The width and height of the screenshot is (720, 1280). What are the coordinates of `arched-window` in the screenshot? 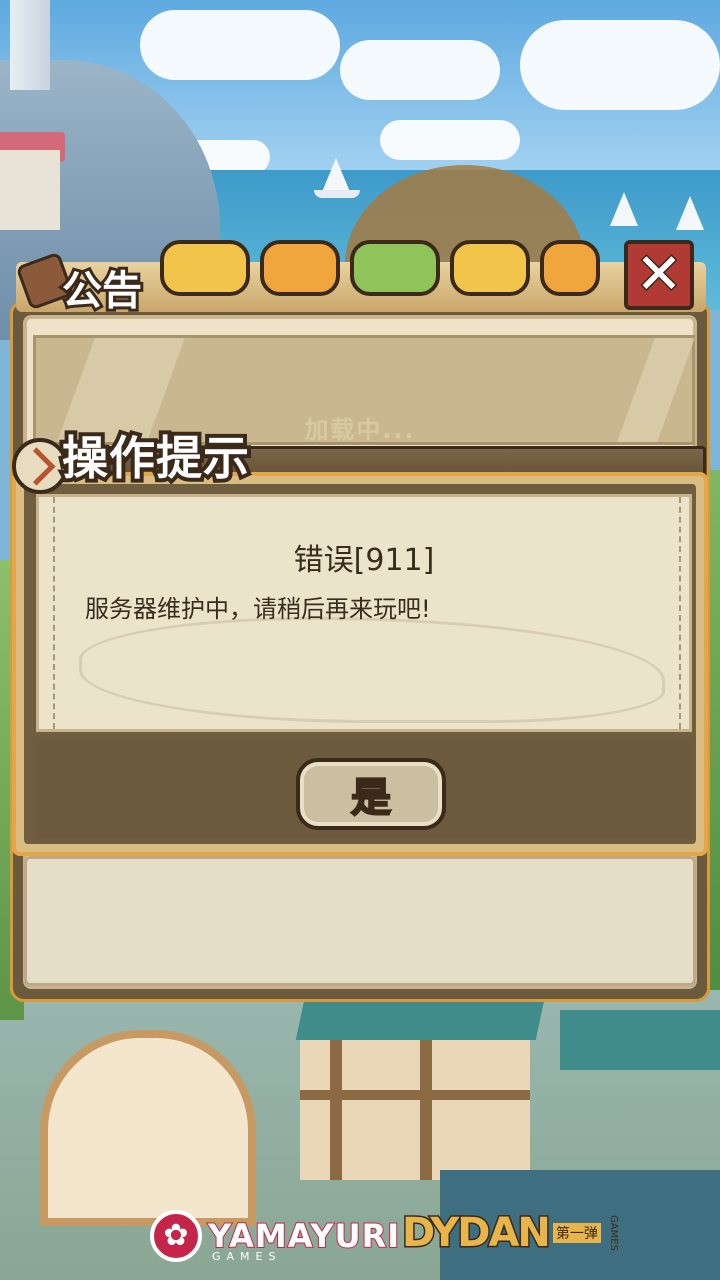 It's located at (148, 1128).